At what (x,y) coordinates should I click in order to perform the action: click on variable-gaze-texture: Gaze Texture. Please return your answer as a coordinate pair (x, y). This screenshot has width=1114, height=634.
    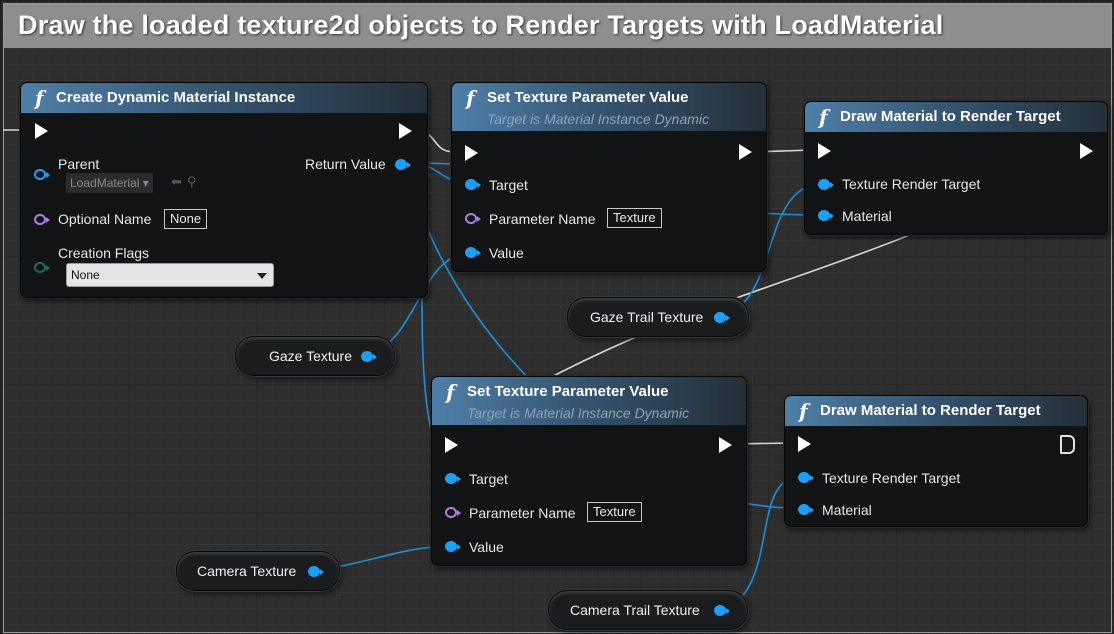
    Looking at the image, I should click on (315, 356).